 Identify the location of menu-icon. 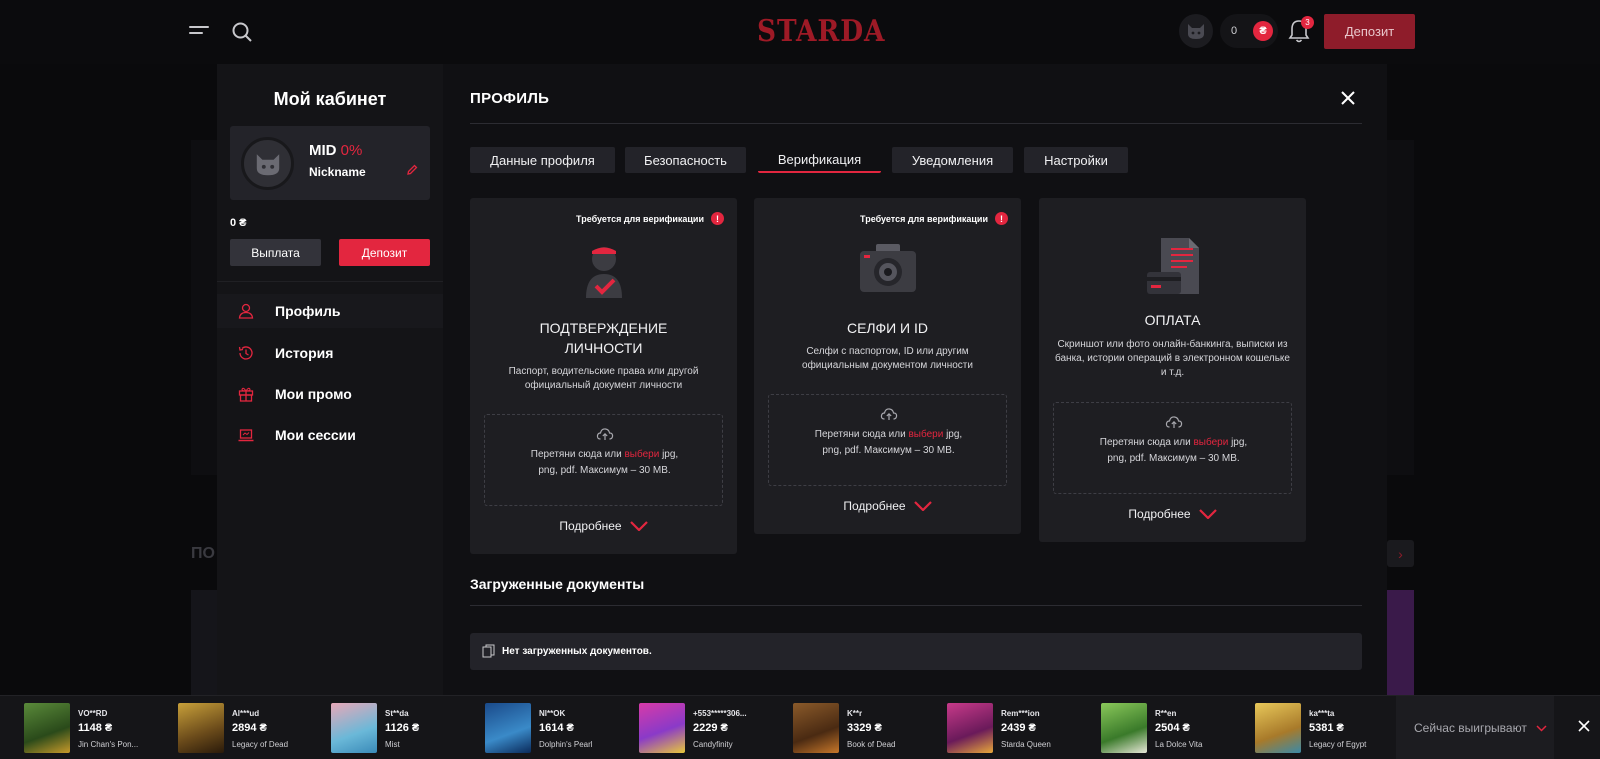
(199, 32).